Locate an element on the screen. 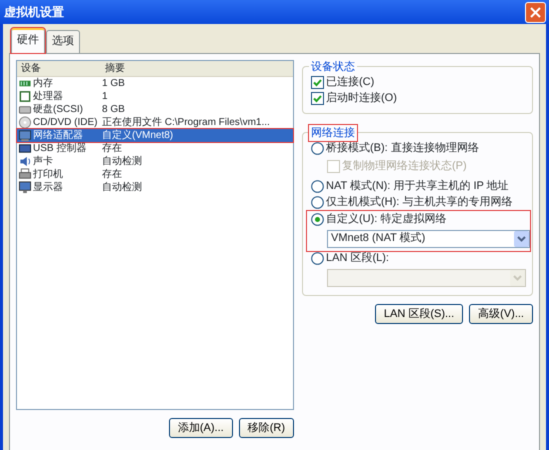 The height and width of the screenshot is (450, 549). device-name: CD/DVD (IDE) is located at coordinates (65, 122).